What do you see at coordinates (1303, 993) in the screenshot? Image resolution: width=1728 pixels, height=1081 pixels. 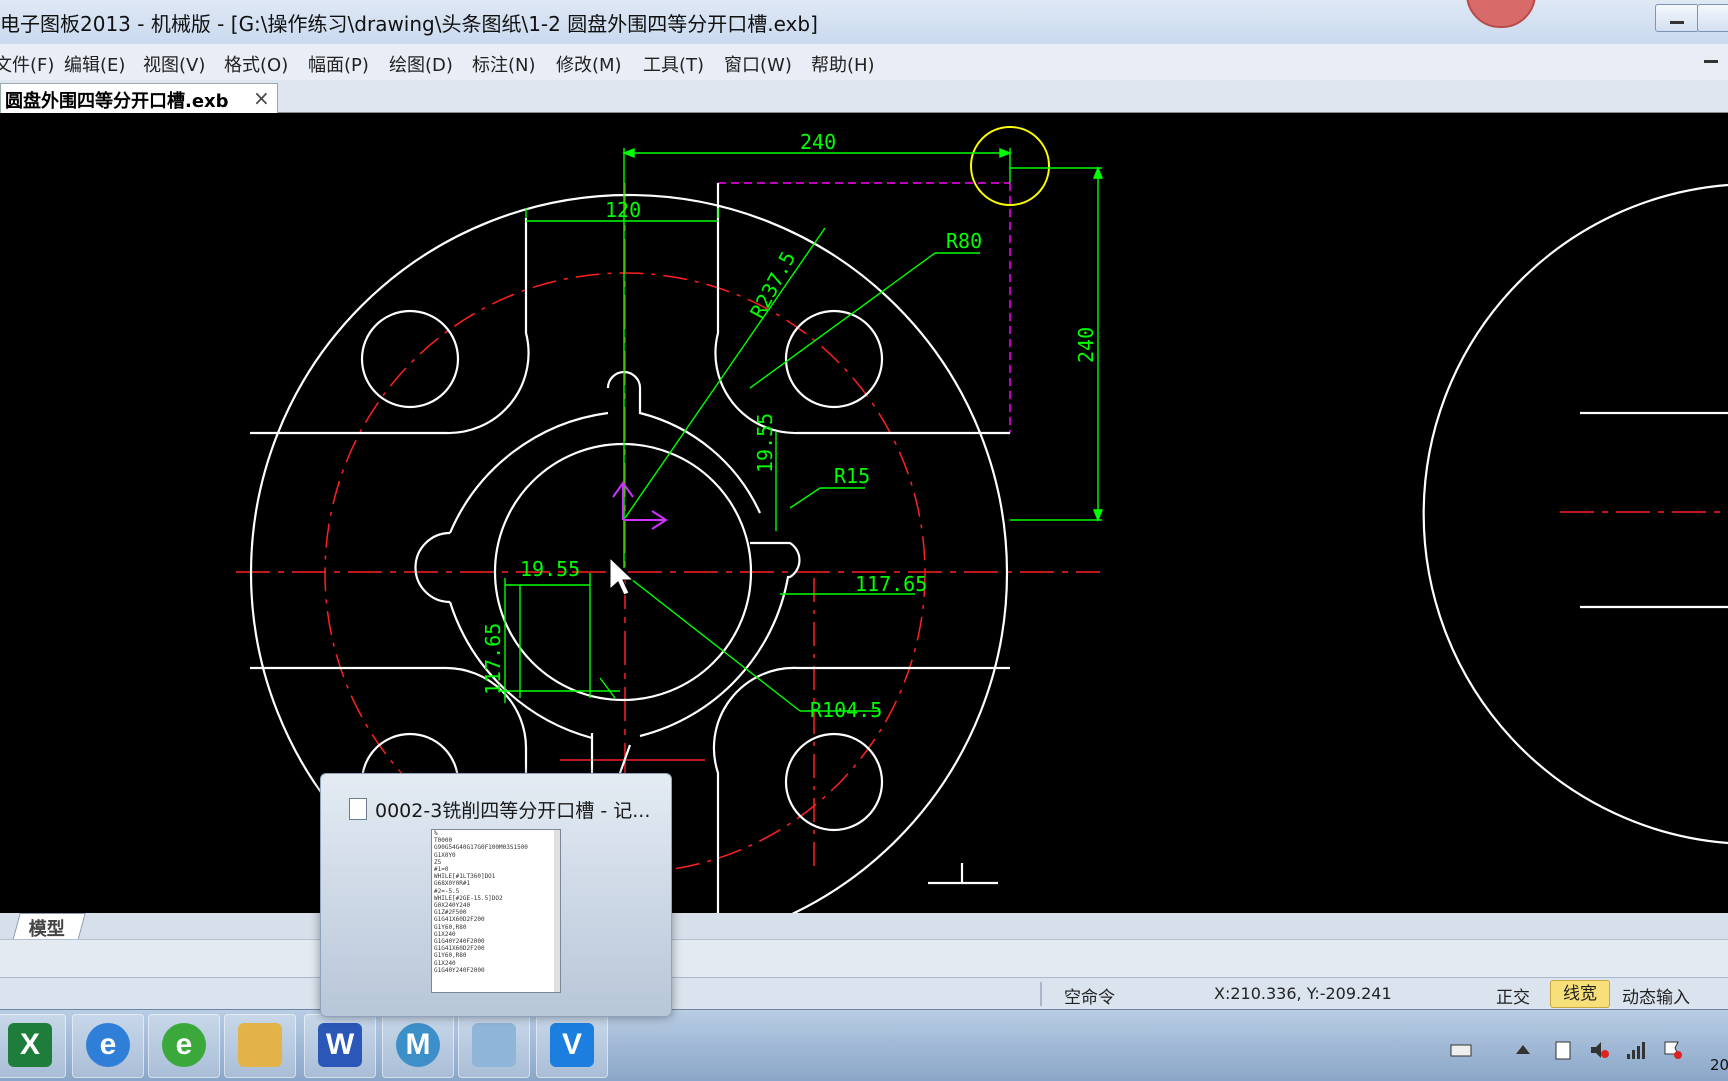 I see `status-coordinates: X:210.336, Y:-209.241` at bounding box center [1303, 993].